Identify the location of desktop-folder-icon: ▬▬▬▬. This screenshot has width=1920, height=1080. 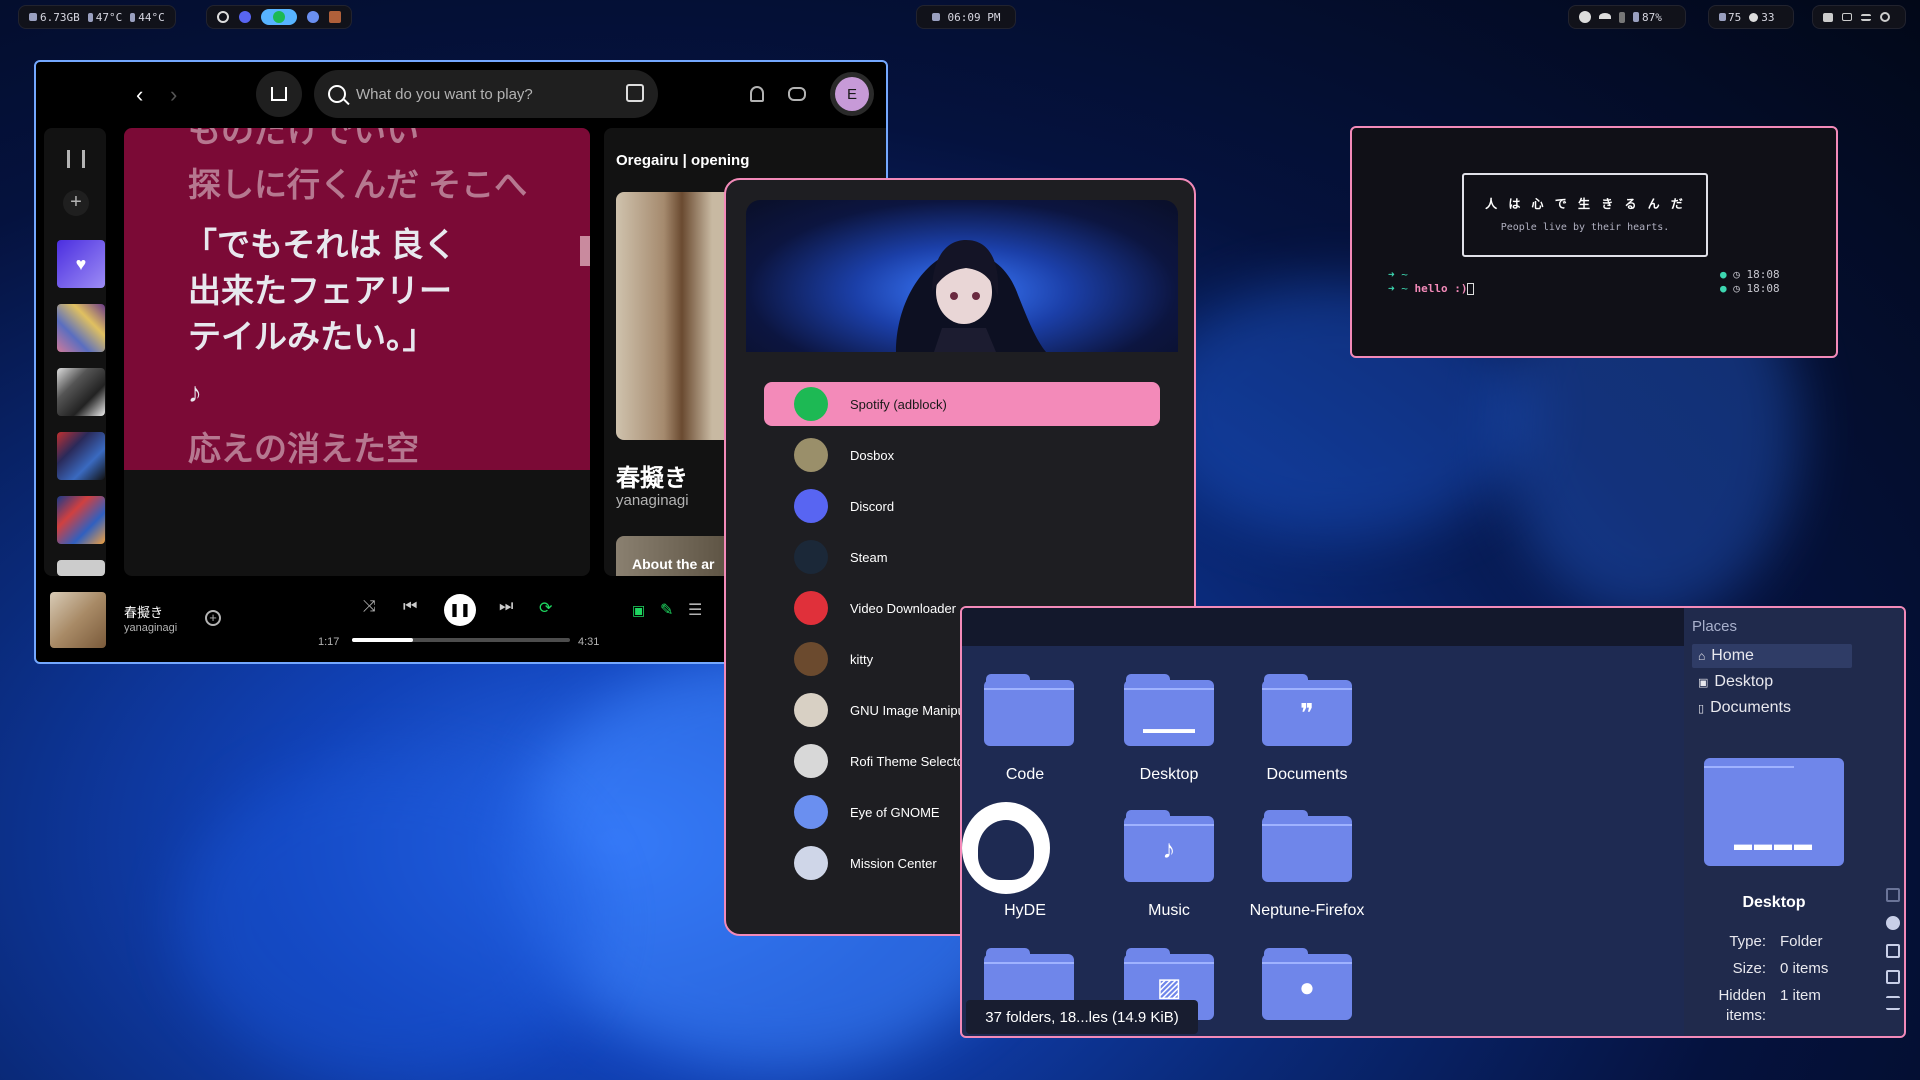
(1169, 710).